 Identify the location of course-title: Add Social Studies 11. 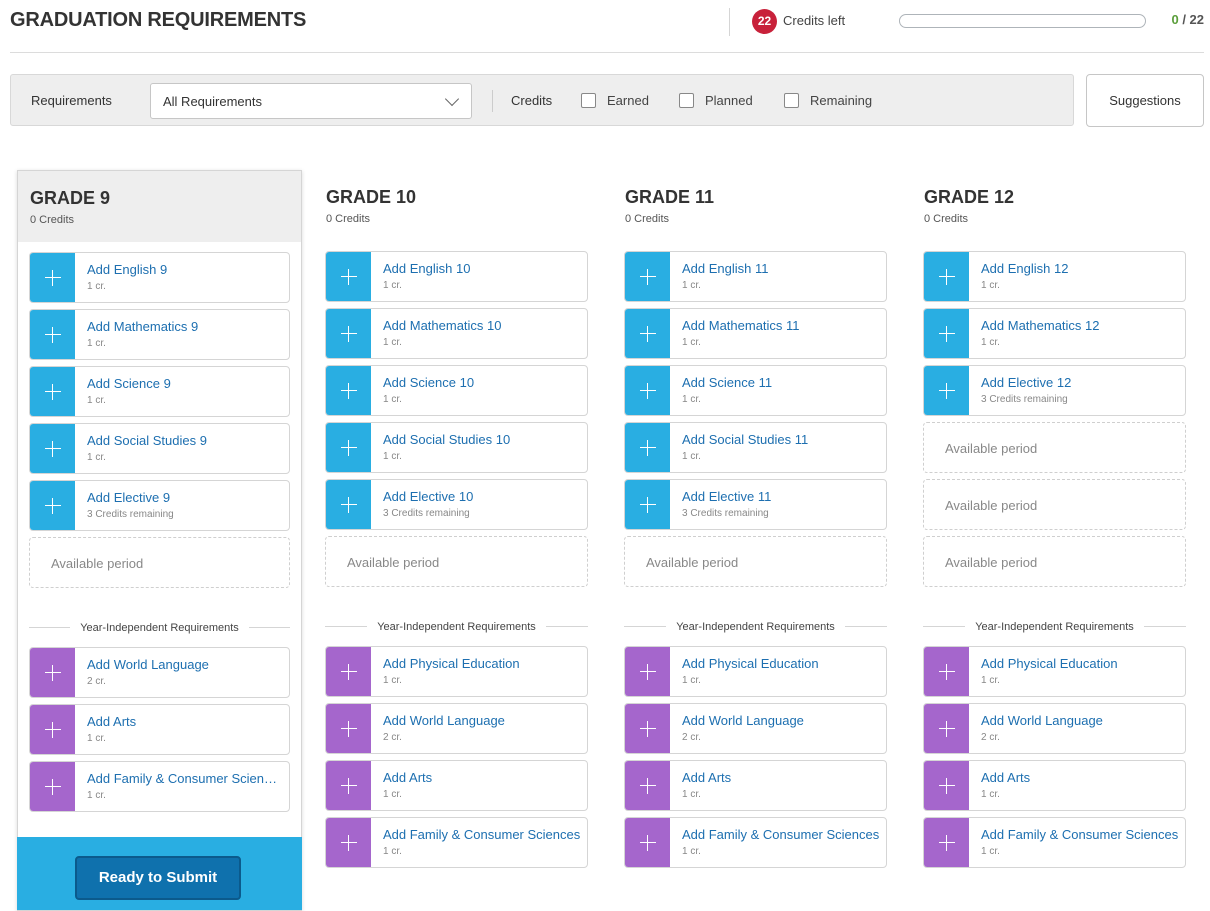
(781, 439).